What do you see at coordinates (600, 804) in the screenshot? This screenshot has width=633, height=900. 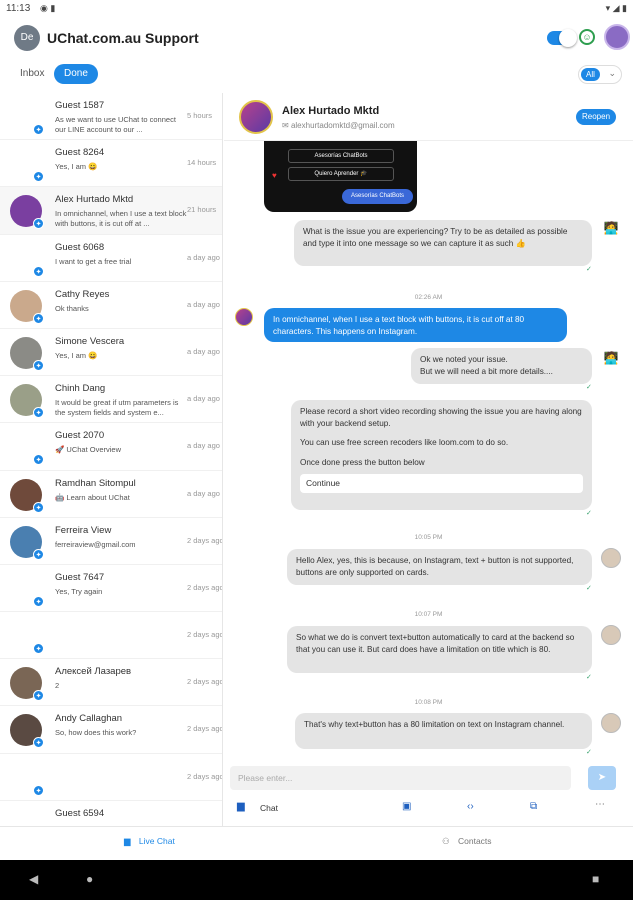 I see `more-icon: ⋯` at bounding box center [600, 804].